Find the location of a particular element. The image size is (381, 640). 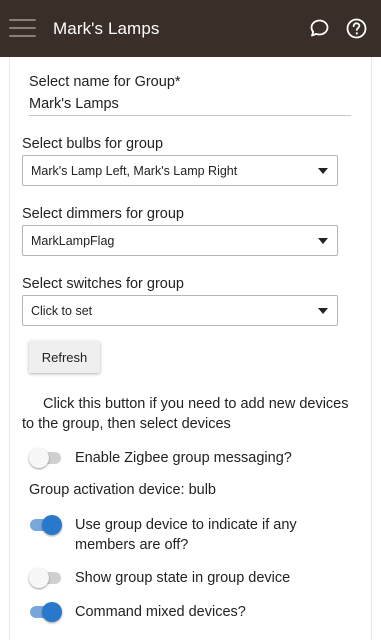

switches-select: Click to set is located at coordinates (180, 310).